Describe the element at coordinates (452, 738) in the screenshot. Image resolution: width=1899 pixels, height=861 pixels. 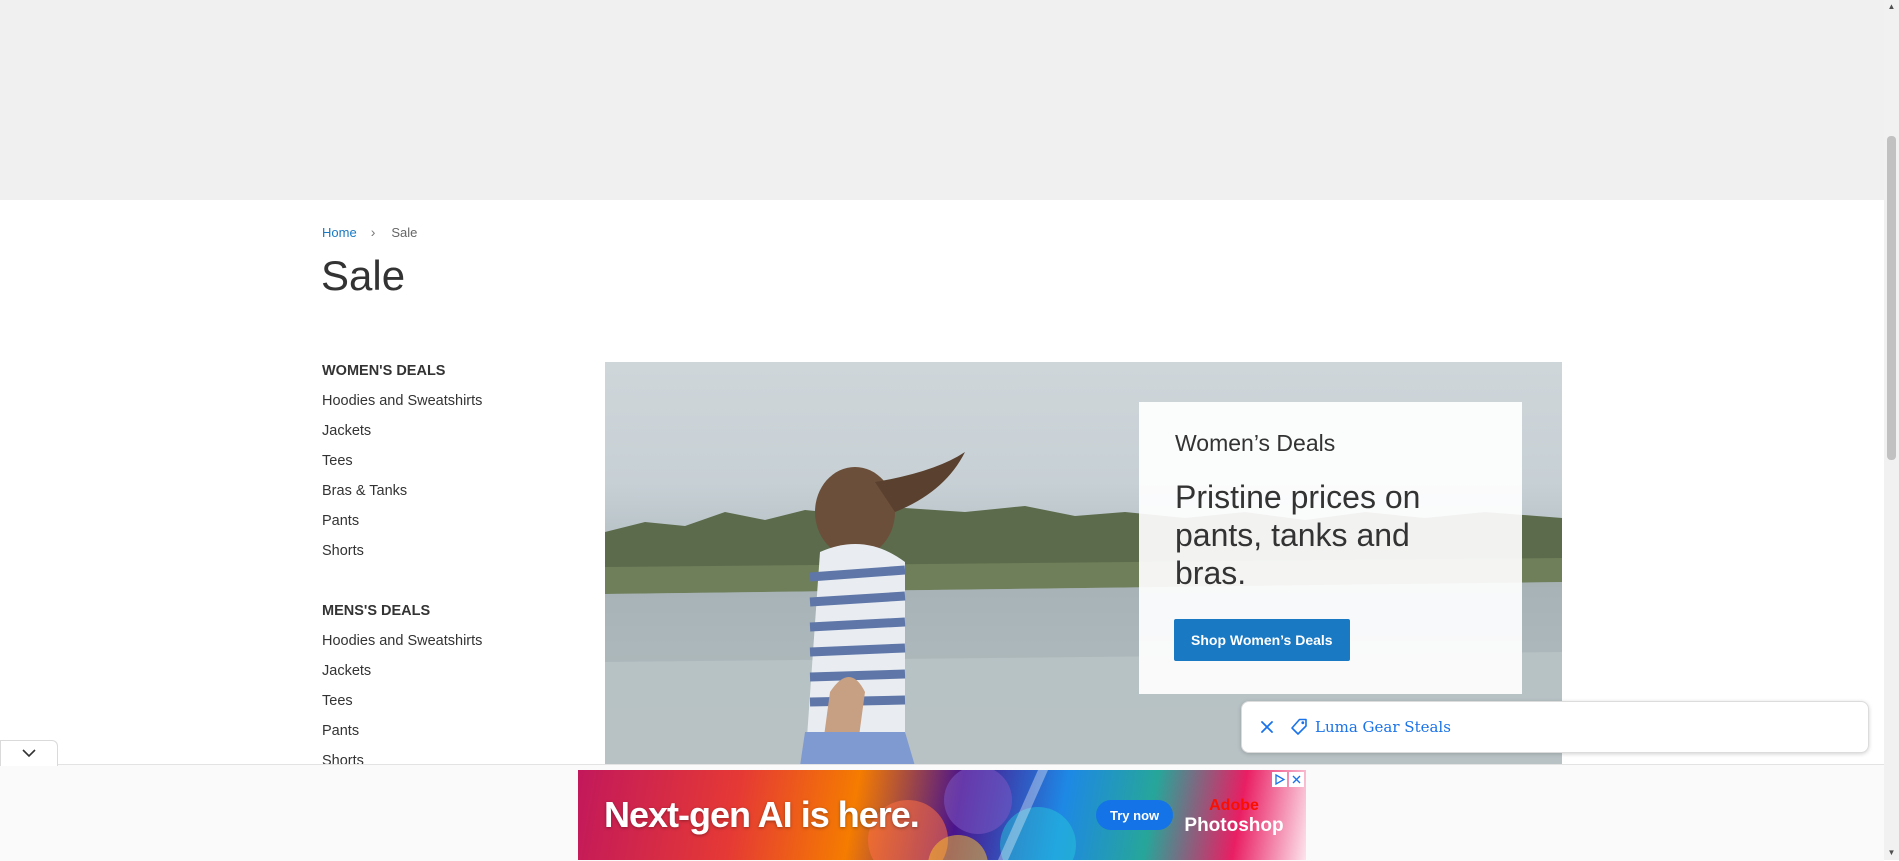
I see `sidebar-item-mens-pants: Pants` at that location.